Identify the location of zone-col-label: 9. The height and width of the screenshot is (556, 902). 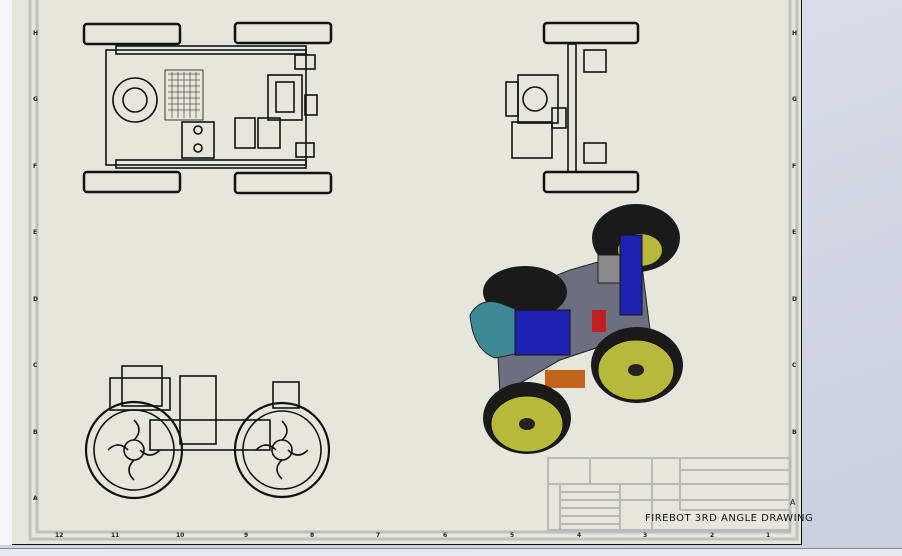
(246, 535).